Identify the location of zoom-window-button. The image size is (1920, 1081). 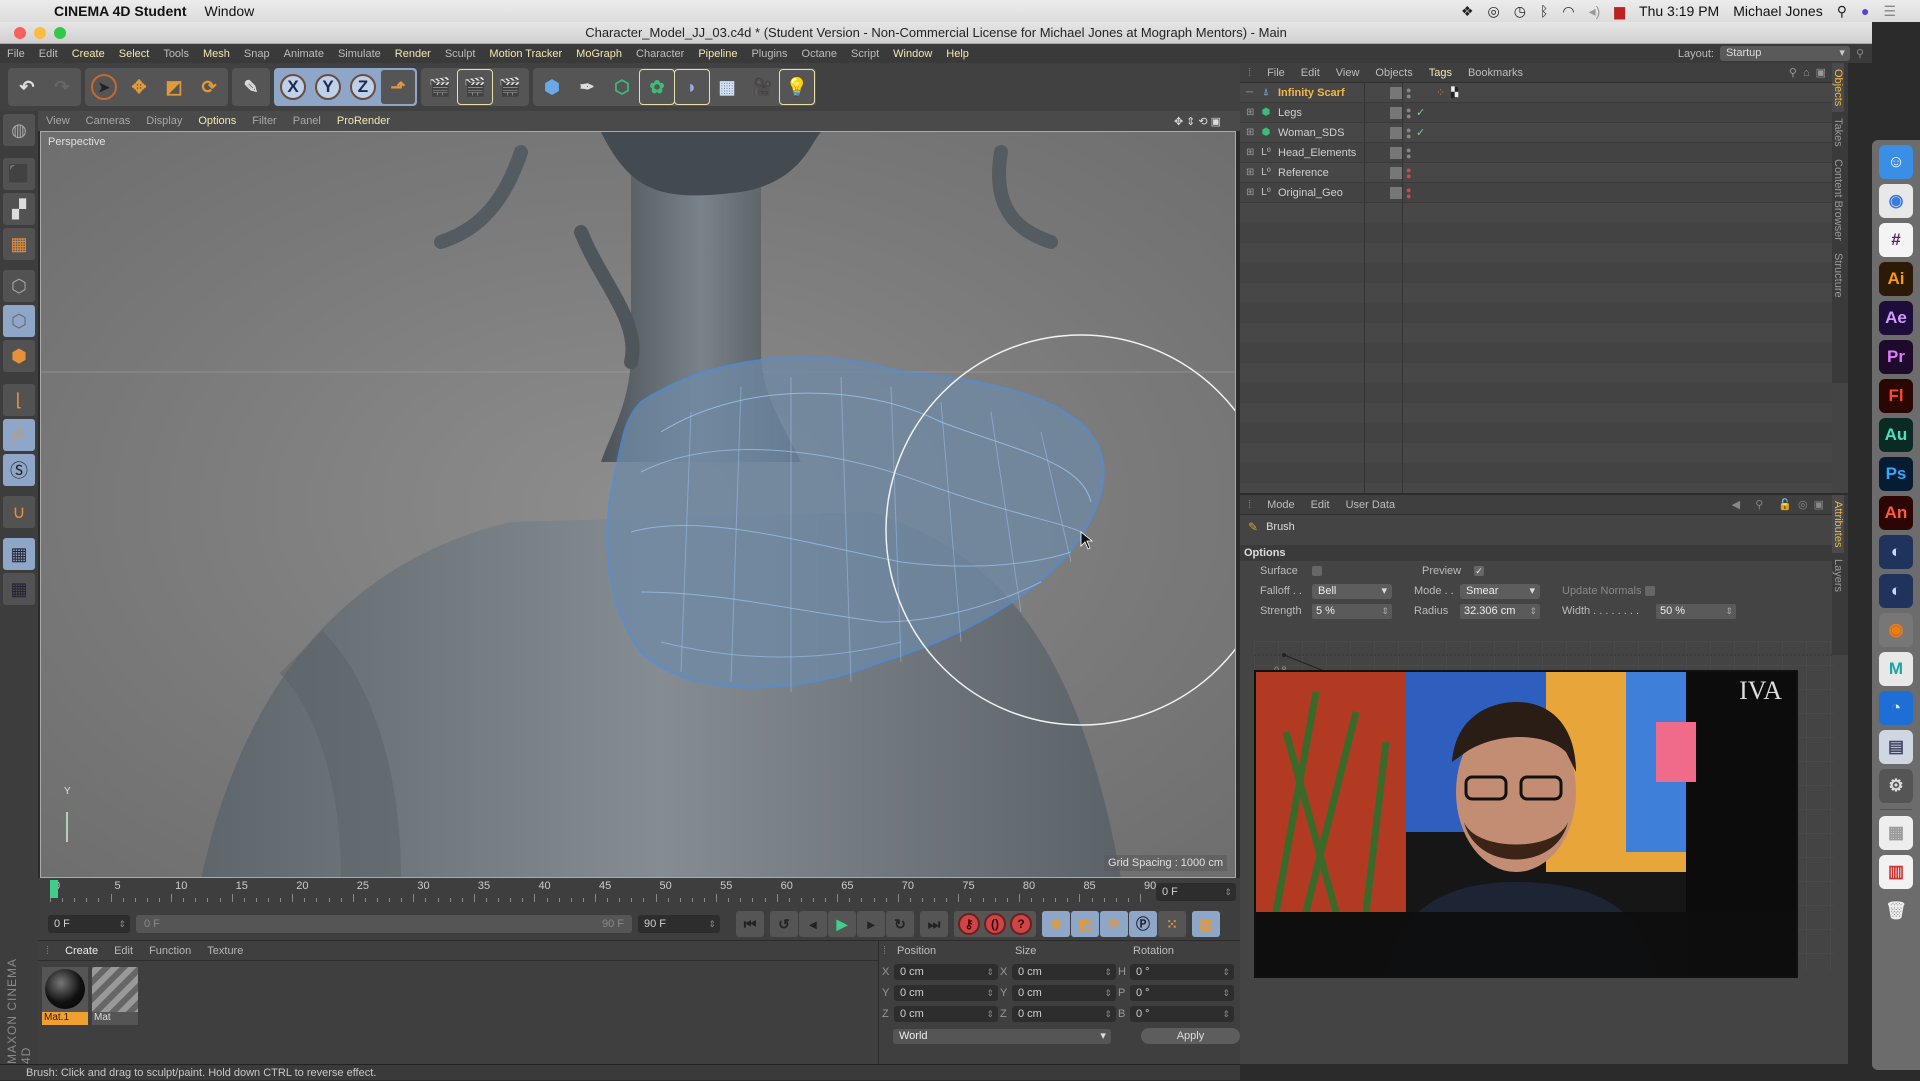
(60, 33).